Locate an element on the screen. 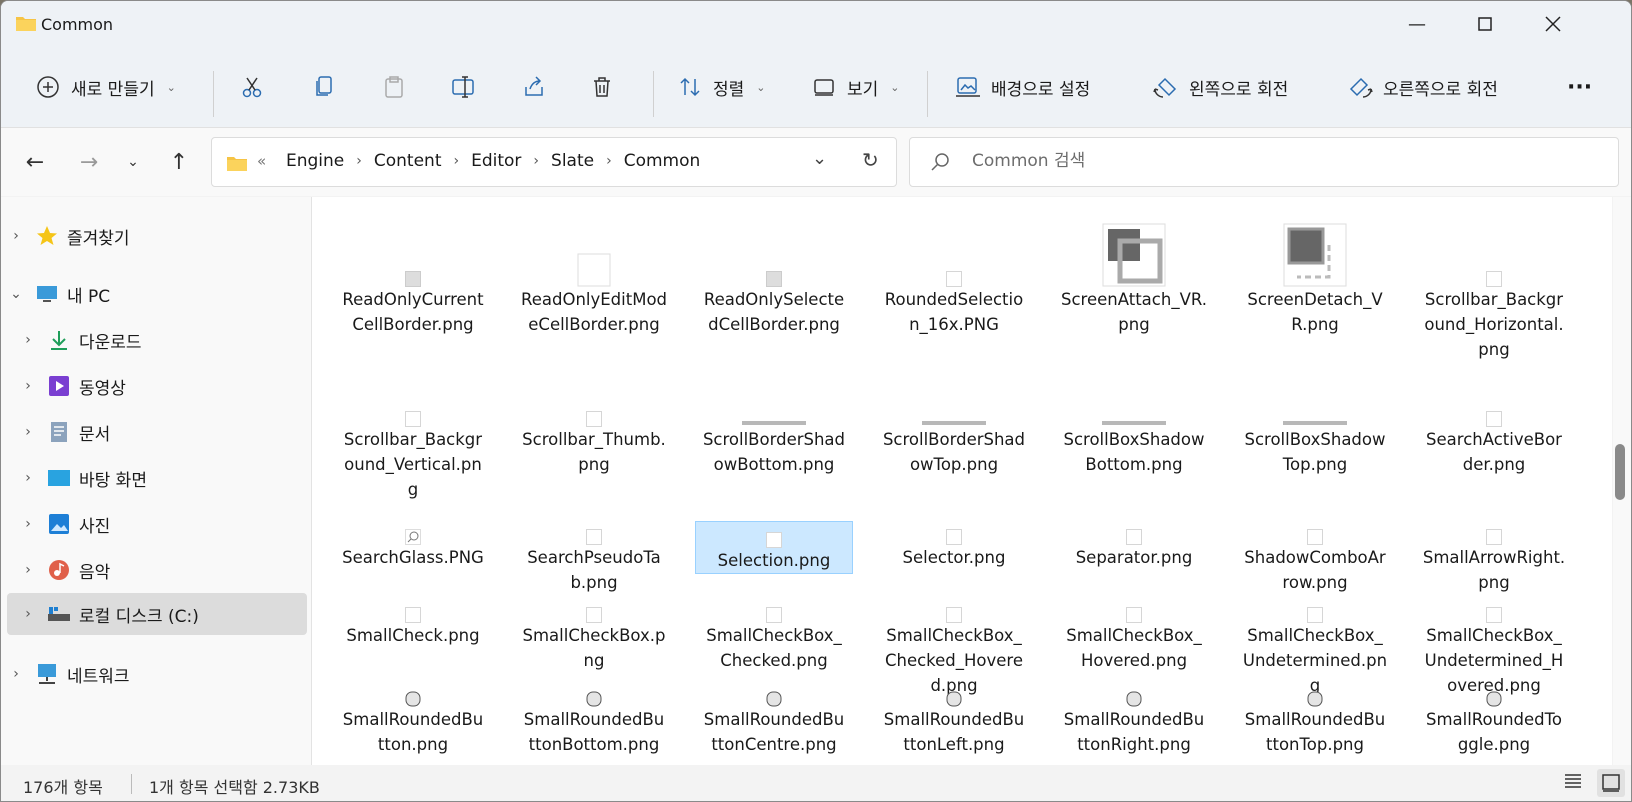  breadcrumb-overflow: « is located at coordinates (261, 161).